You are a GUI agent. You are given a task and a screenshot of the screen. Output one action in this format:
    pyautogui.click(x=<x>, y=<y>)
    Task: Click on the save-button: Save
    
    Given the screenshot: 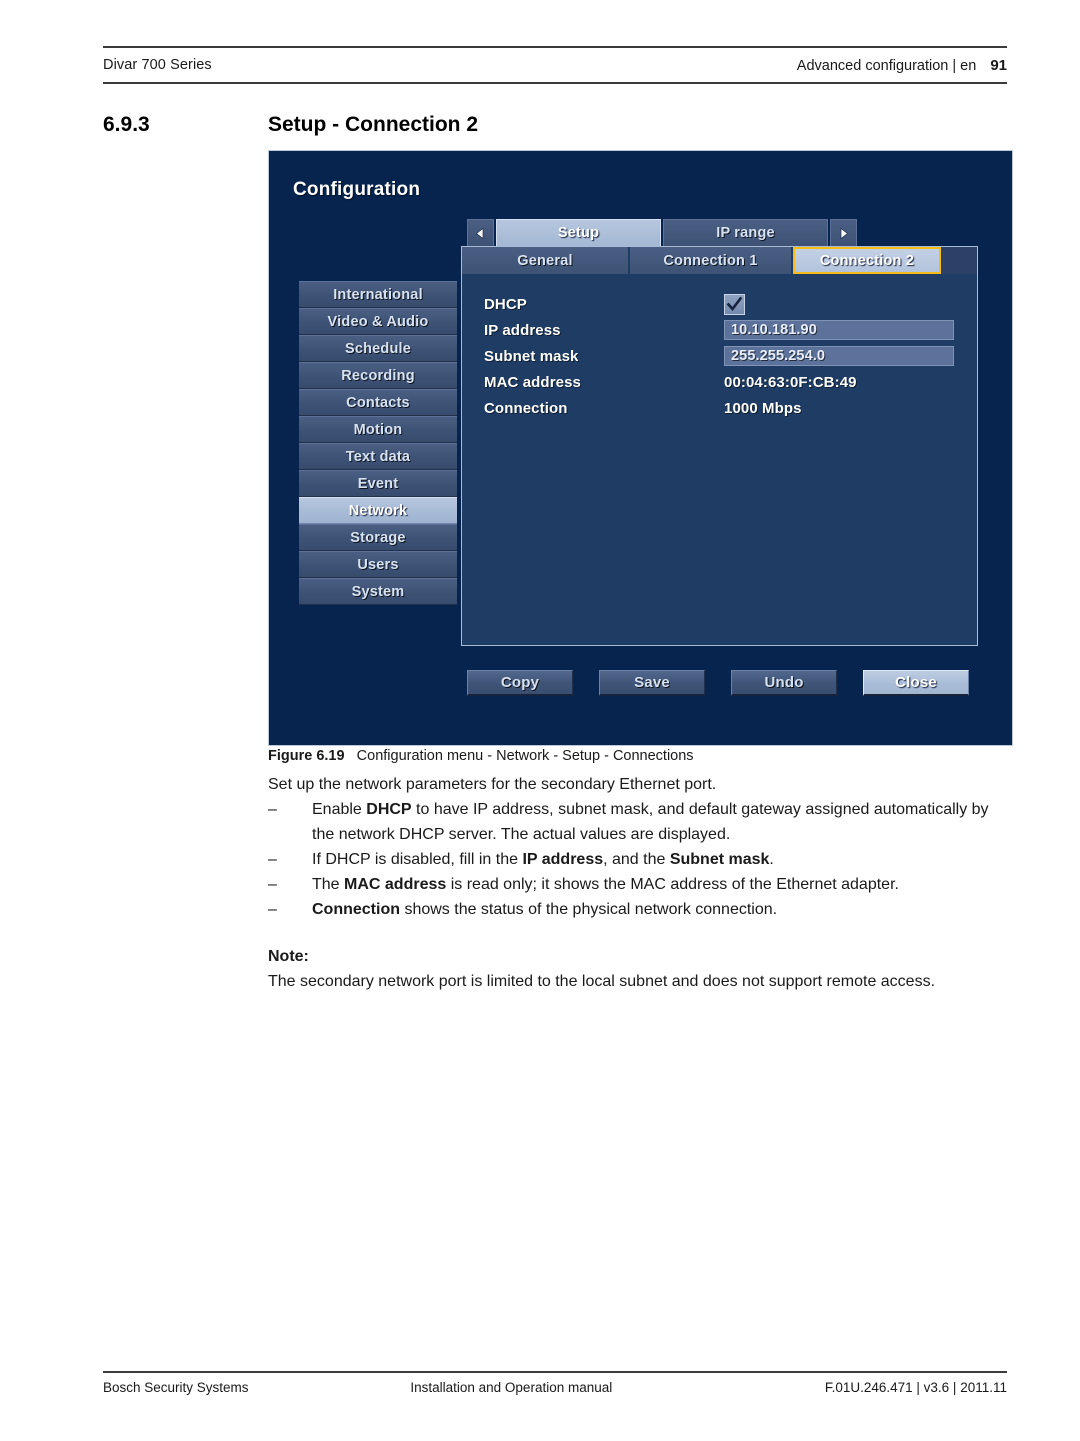 What is the action you would take?
    pyautogui.click(x=652, y=683)
    